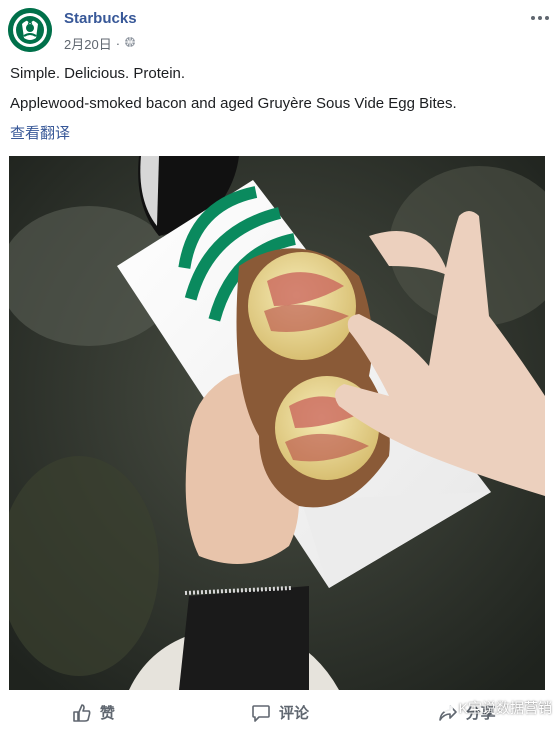 The width and height of the screenshot is (560, 733). Describe the element at coordinates (30, 30) in the screenshot. I see `starbucks-logo-avatar` at that location.